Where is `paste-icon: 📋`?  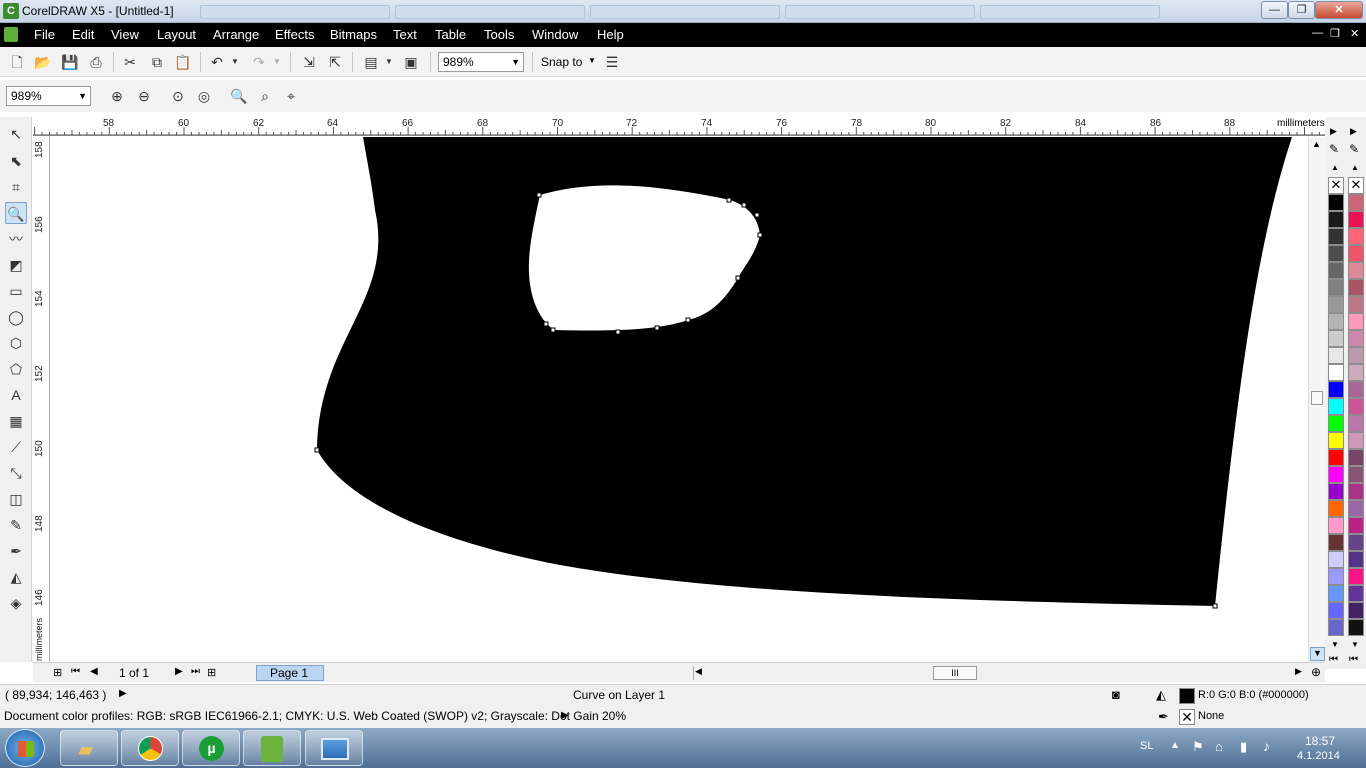
paste-icon: 📋 is located at coordinates (183, 62).